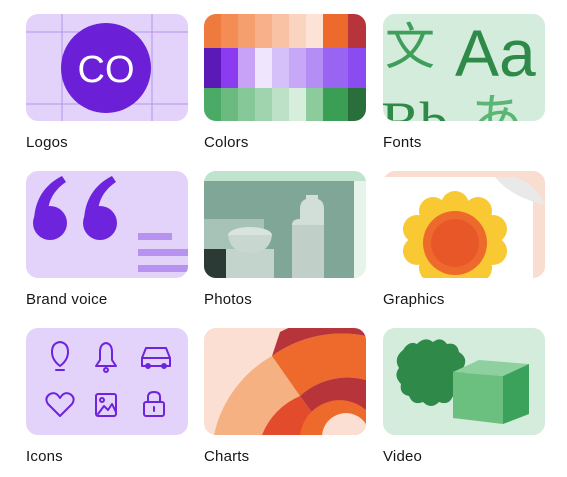 This screenshot has width=567, height=477. I want to click on heart-icon, so click(60, 404).